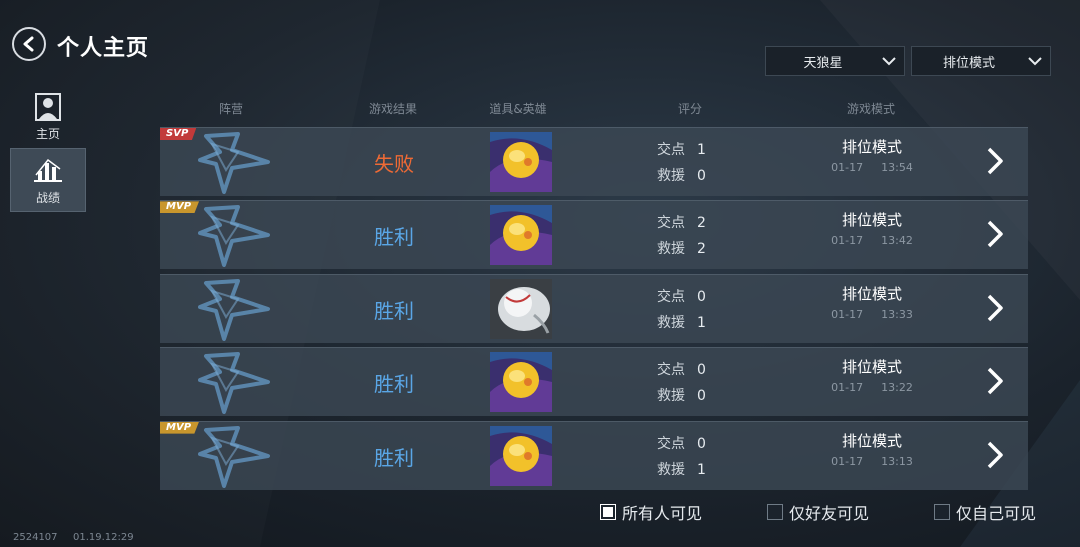  Describe the element at coordinates (594, 161) in the screenshot. I see `match-row: SVP 失败 交点 1 救援 0 排位模式 01-17 13:54` at that location.